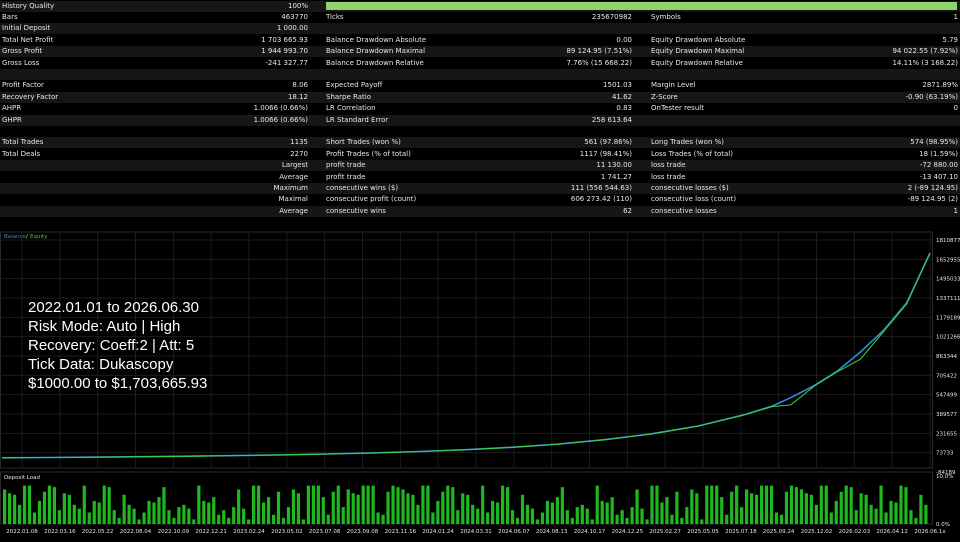 The image size is (960, 542). I want to click on y-tick-label: 705422, so click(946, 376).